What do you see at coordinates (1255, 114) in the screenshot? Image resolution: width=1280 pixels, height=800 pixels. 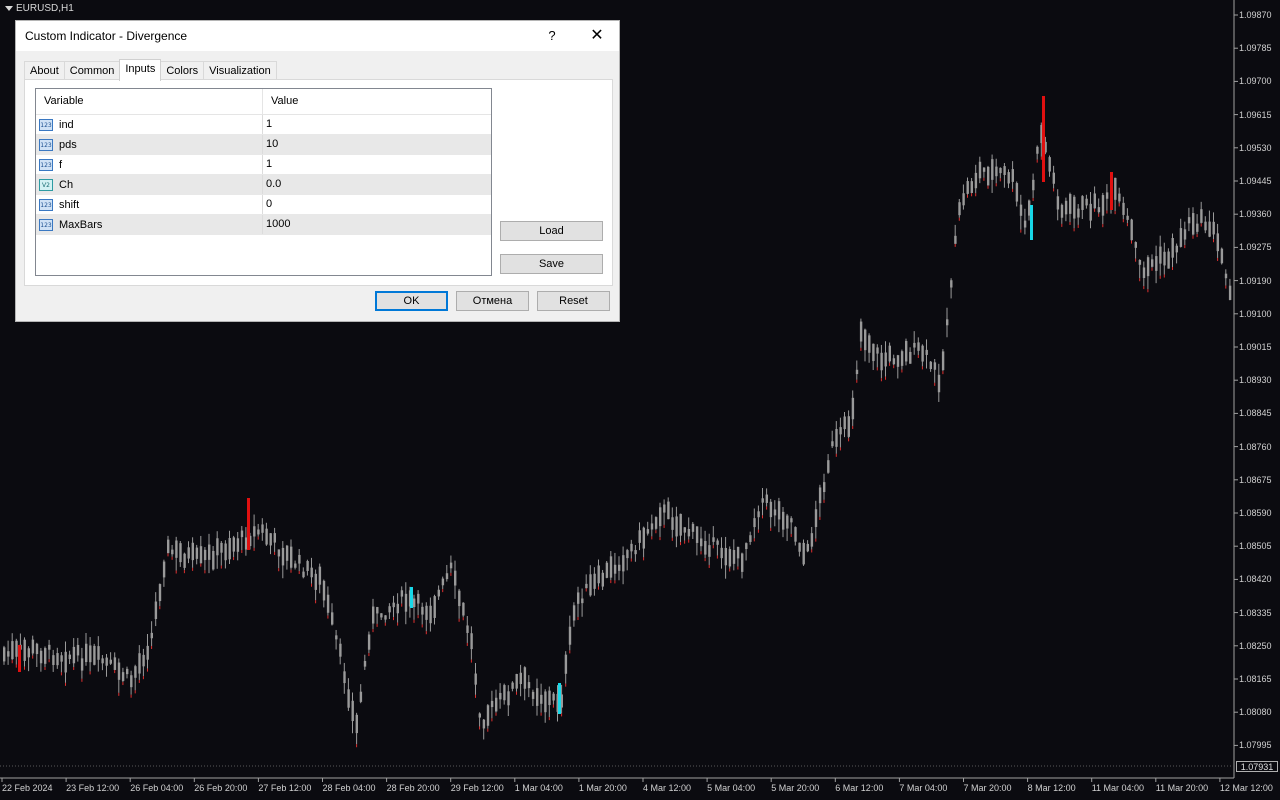 I see `price-axis-label: 1.09615` at bounding box center [1255, 114].